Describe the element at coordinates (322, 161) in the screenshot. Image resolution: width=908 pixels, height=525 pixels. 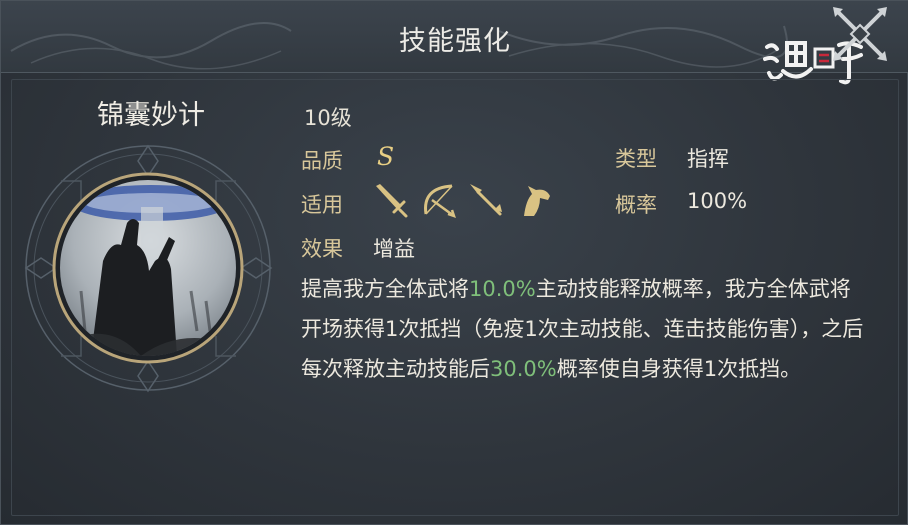
I see `quality-label: 品质` at that location.